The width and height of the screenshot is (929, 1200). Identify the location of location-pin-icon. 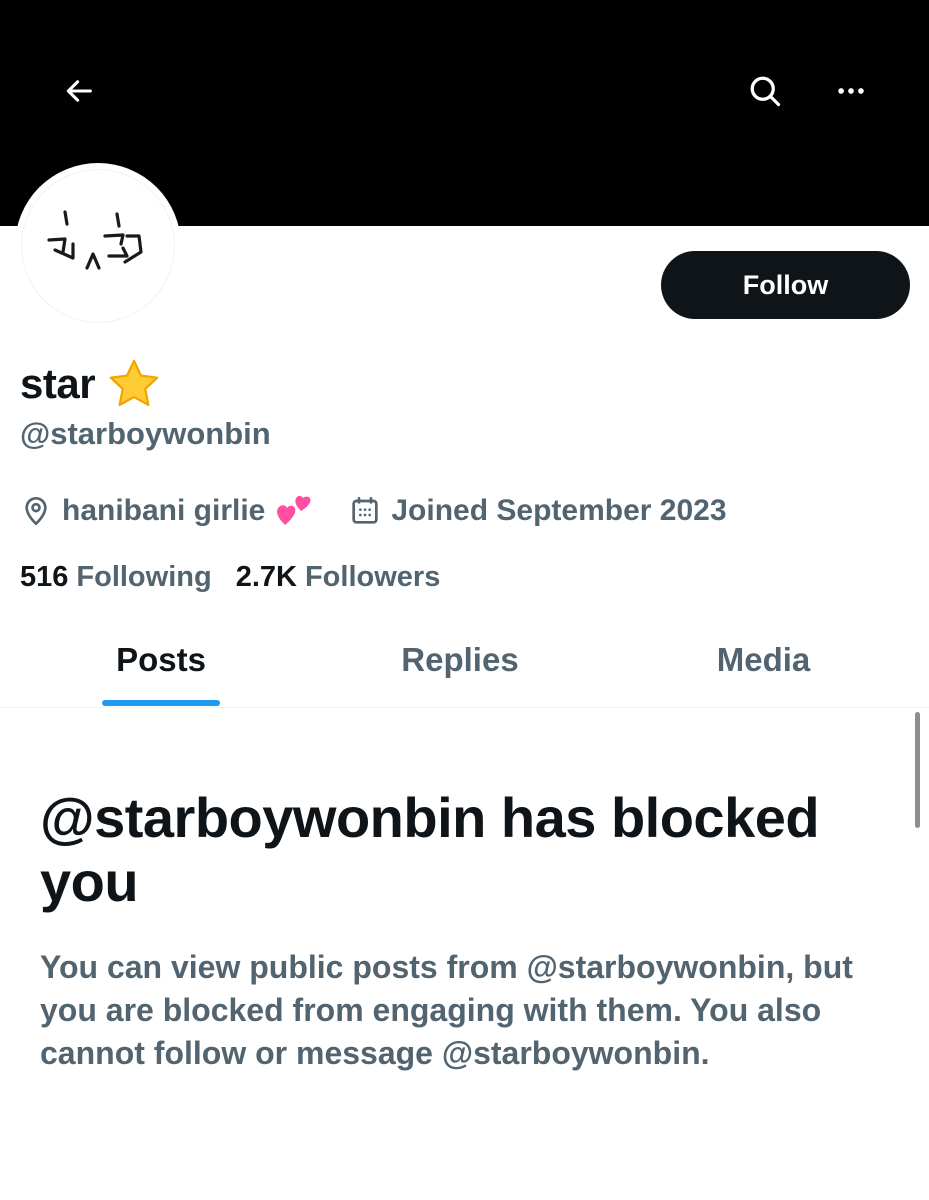
(36, 511).